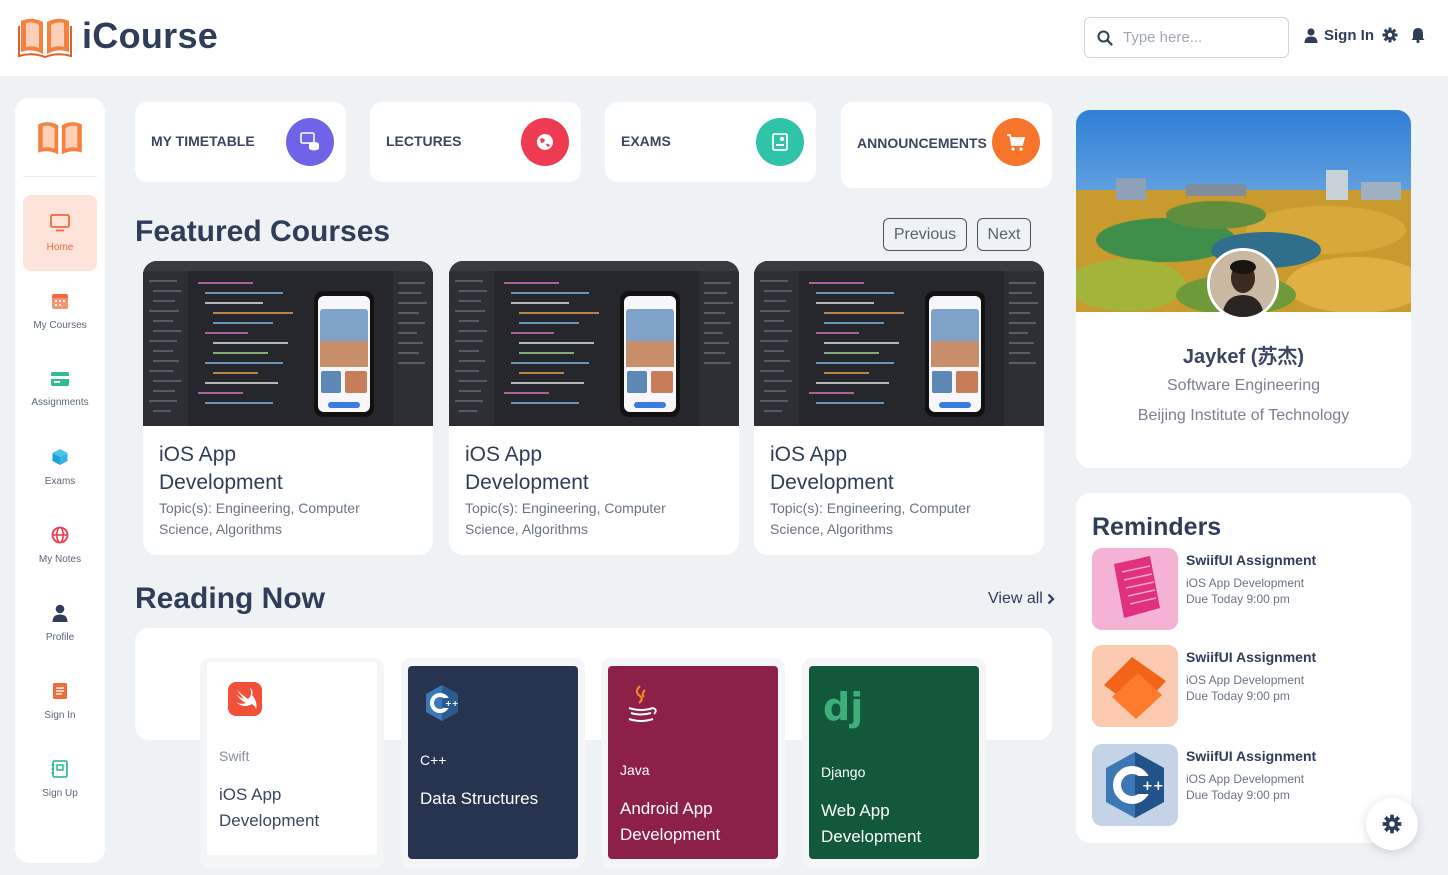 This screenshot has height=875, width=1448. I want to click on previous-button: Previous, so click(925, 234).